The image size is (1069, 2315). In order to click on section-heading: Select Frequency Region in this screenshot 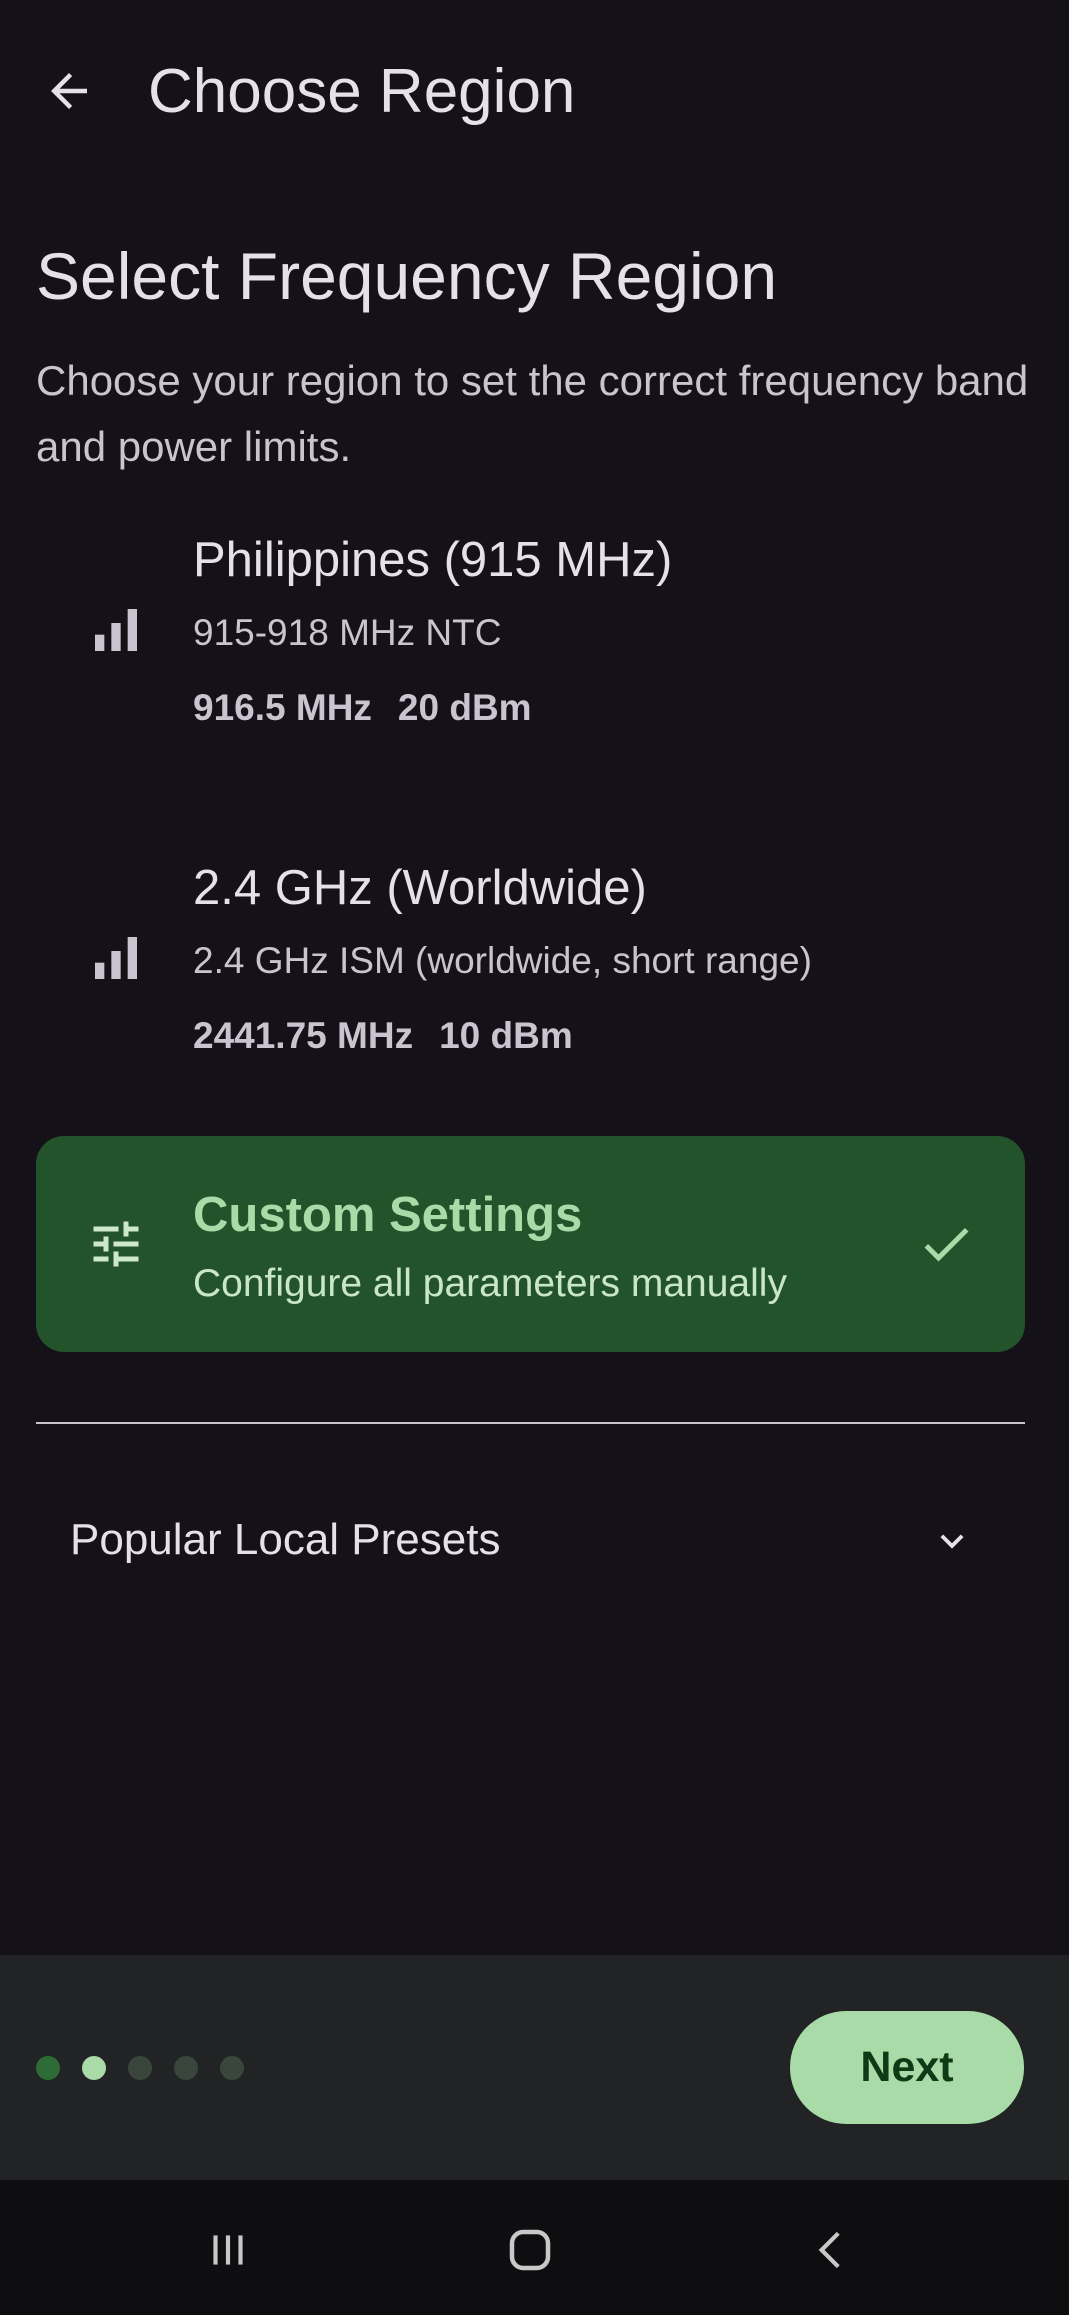, I will do `click(407, 276)`.